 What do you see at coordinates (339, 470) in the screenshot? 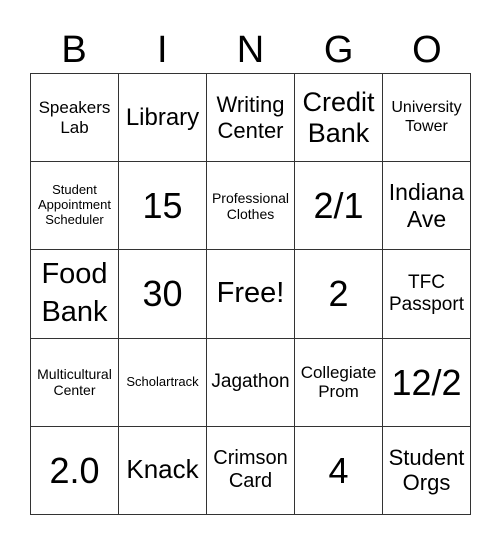
I see `bingo-cell: 4` at bounding box center [339, 470].